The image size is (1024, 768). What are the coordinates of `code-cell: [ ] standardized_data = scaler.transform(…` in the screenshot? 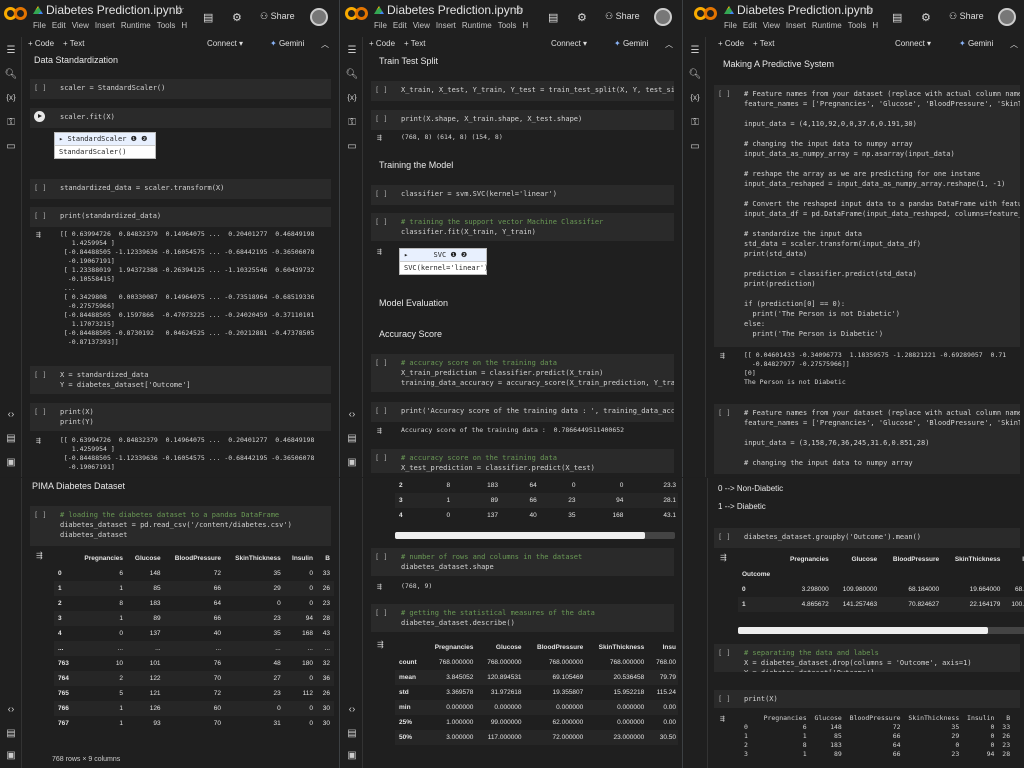 It's located at (180, 189).